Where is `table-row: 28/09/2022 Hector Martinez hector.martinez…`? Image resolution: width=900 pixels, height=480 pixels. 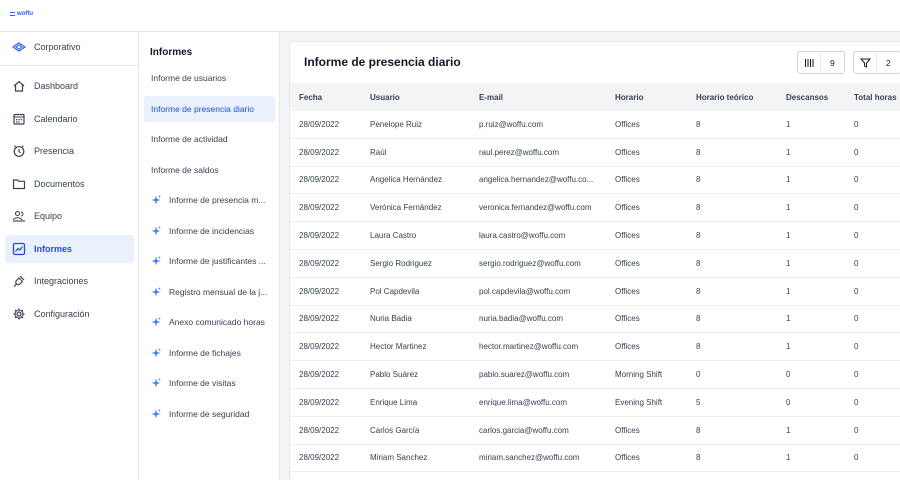 table-row: 28/09/2022 Hector Martinez hector.martinez… is located at coordinates (595, 347).